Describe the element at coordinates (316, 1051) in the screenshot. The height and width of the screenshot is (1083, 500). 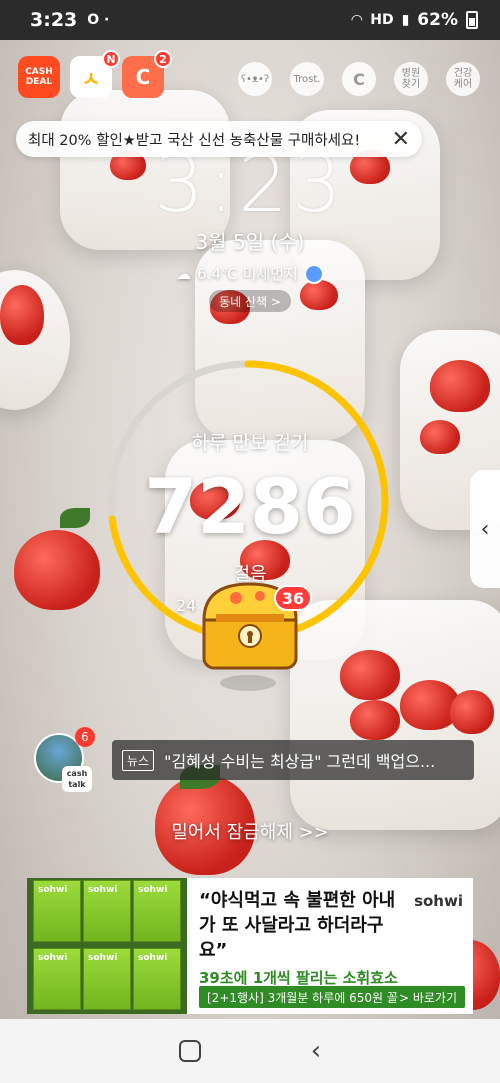
I see `back-button: ‹` at that location.